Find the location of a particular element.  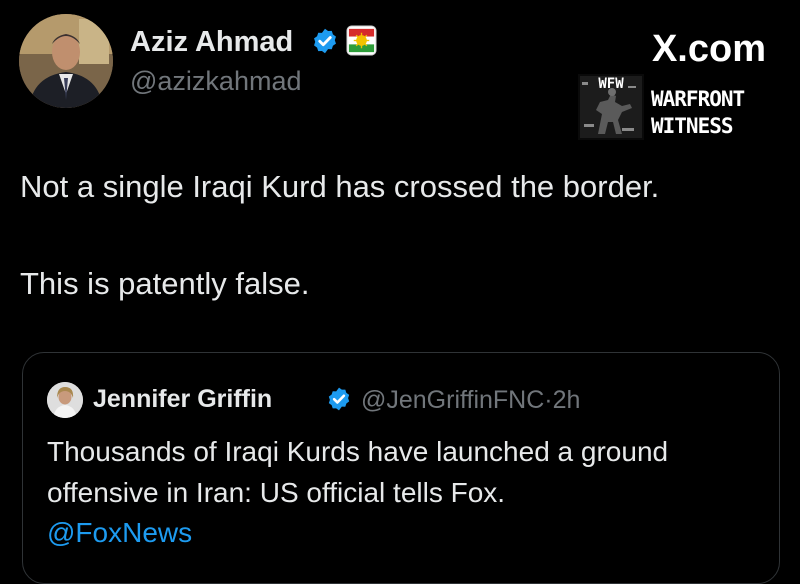

quoted-mention-link: @FoxNews is located at coordinates (119, 533).